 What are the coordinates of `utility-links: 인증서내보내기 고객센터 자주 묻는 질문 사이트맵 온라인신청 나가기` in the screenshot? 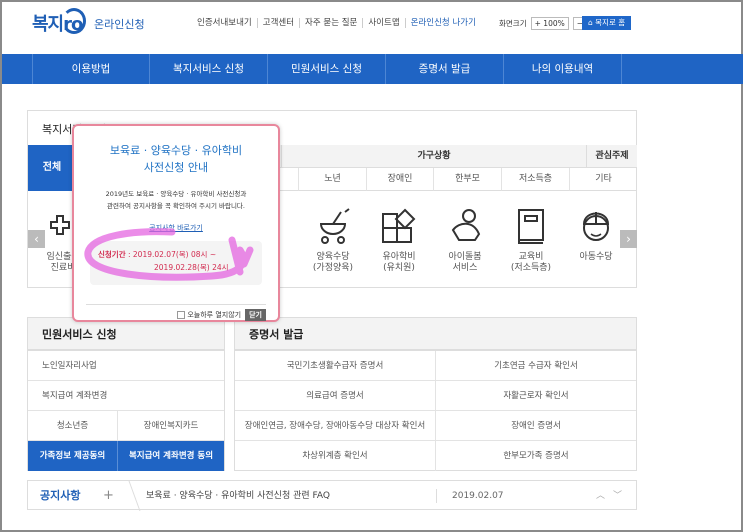 It's located at (336, 23).